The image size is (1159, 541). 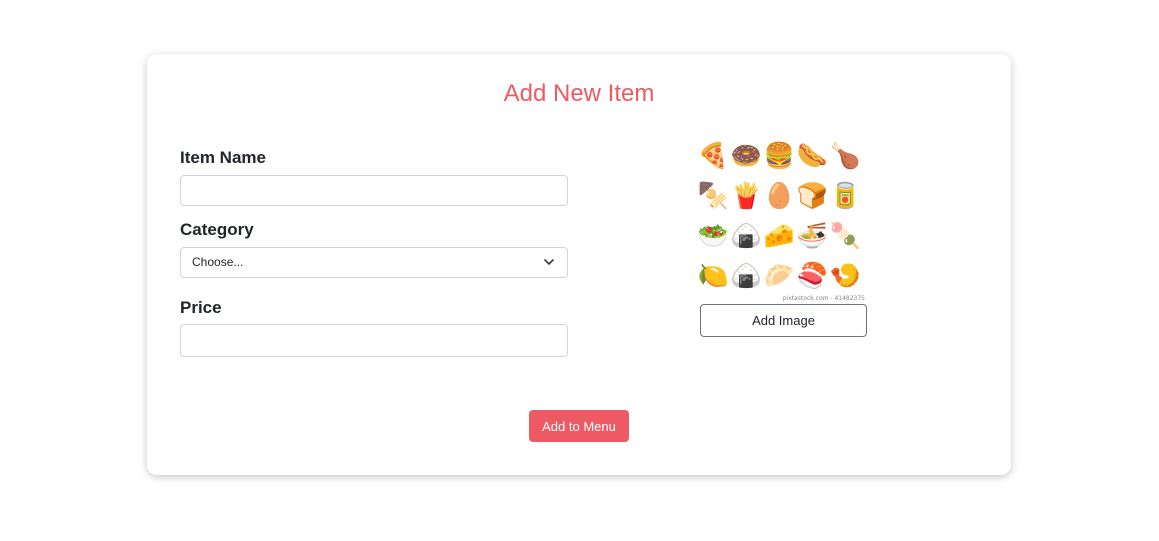 What do you see at coordinates (812, 195) in the screenshot?
I see `food-icon: 🍞` at bounding box center [812, 195].